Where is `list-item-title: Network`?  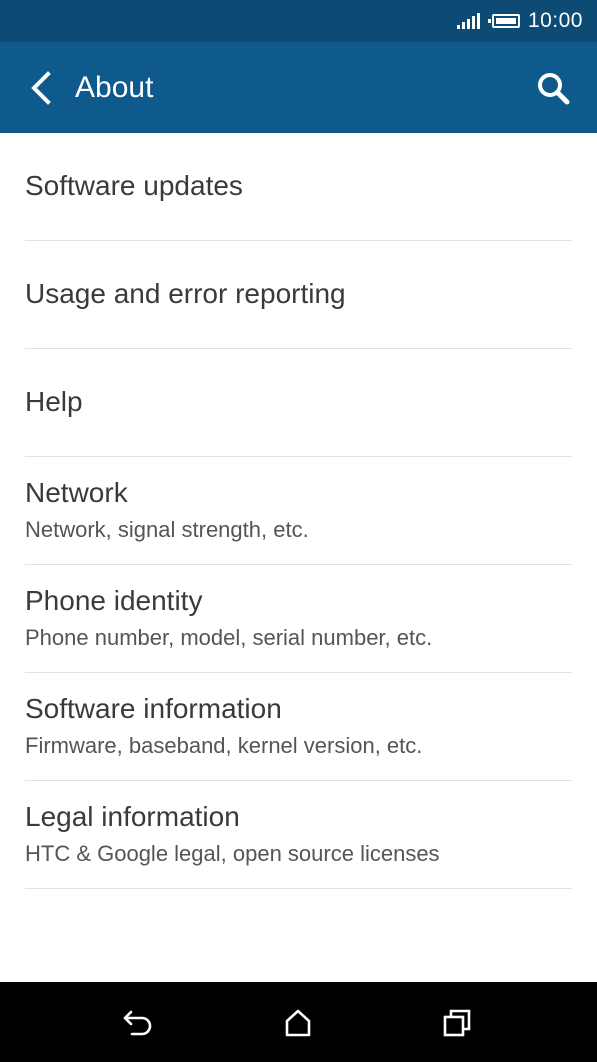 list-item-title: Network is located at coordinates (76, 492).